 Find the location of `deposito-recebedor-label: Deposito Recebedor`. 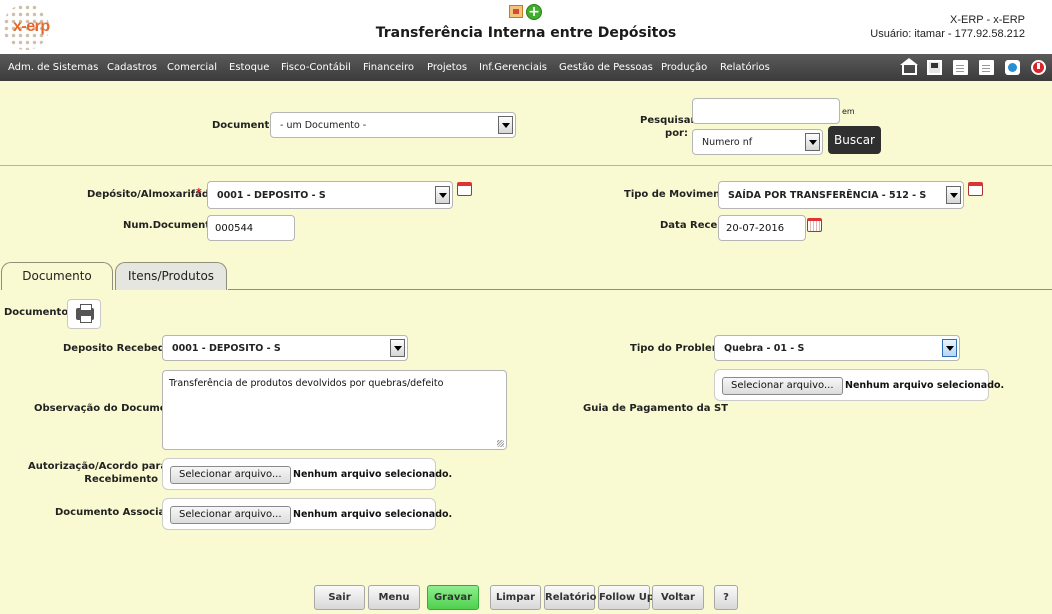

deposito-recebedor-label: Deposito Recebedor is located at coordinates (120, 348).